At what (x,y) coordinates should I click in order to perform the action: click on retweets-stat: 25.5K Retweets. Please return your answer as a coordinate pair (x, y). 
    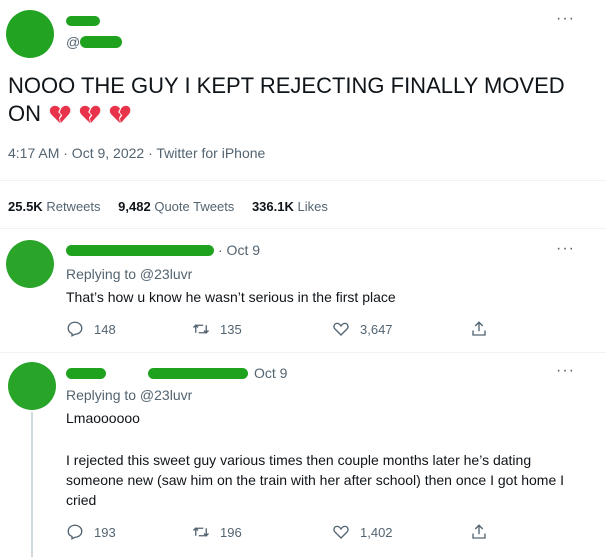
    Looking at the image, I should click on (56, 206).